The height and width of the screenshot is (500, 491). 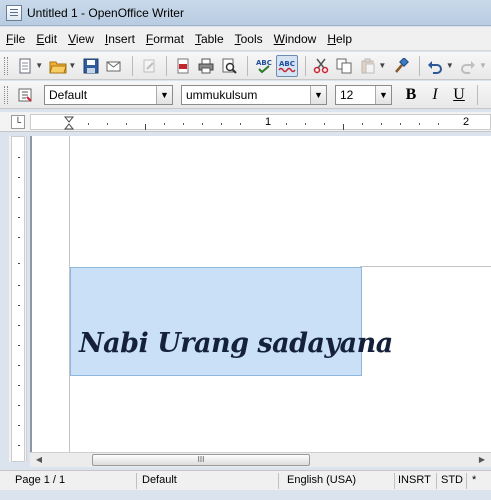 I want to click on cut-icon, so click(x=321, y=66).